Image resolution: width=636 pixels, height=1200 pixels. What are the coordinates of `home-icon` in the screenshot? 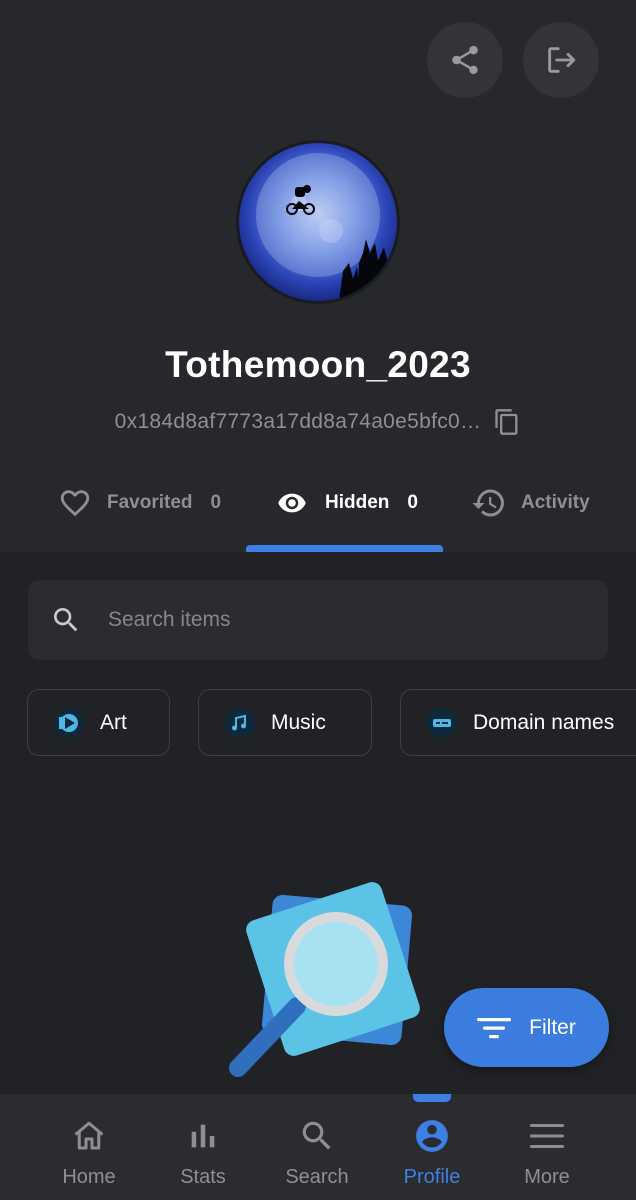 It's located at (89, 1136).